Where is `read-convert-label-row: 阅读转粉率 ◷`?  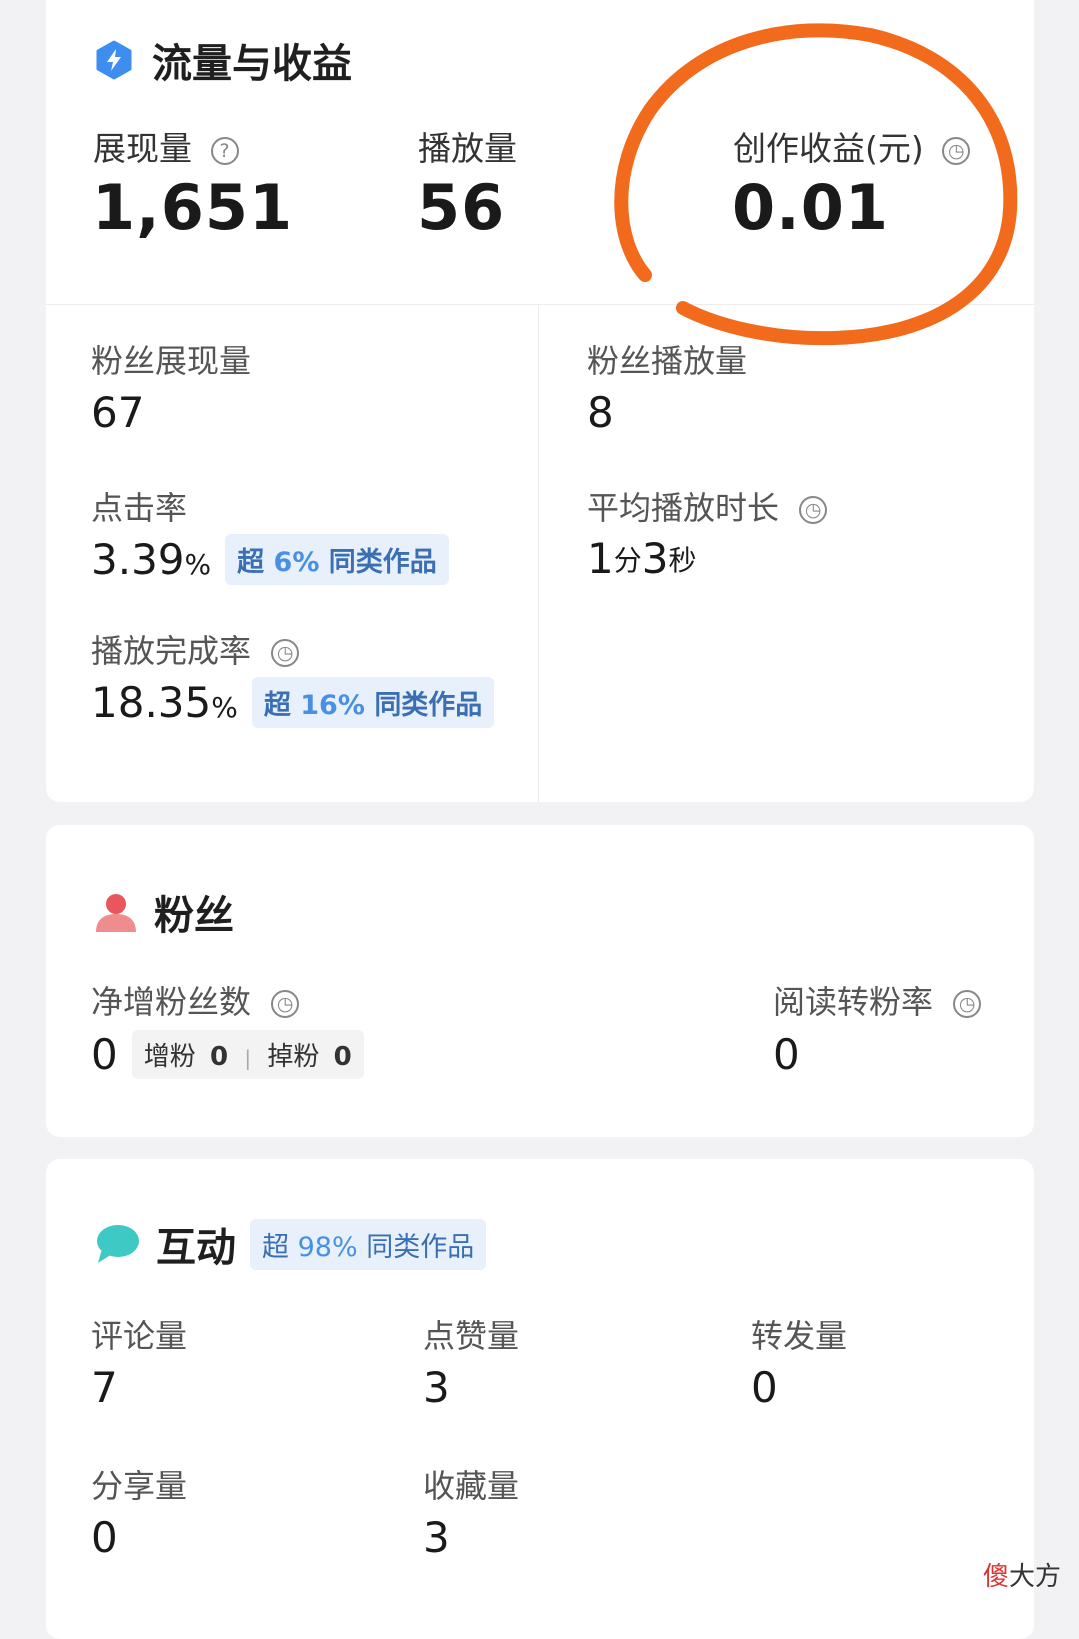 read-convert-label-row: 阅读转粉率 ◷ is located at coordinates (877, 1000).